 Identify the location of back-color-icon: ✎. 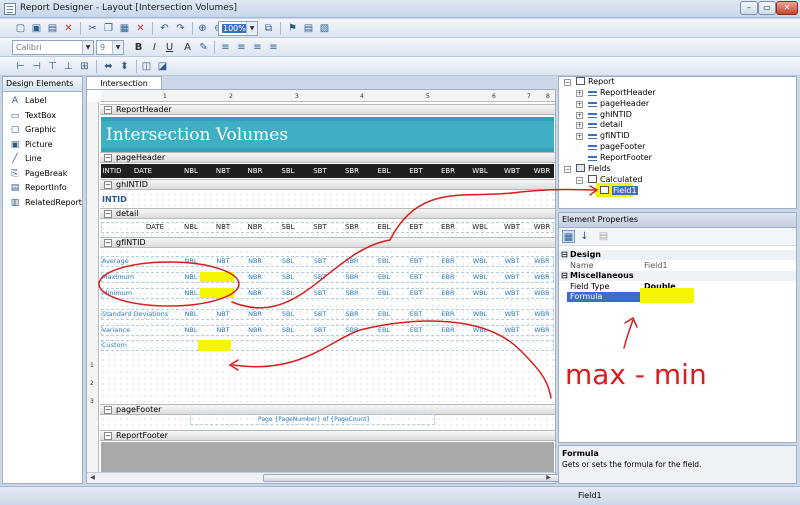
(203, 47).